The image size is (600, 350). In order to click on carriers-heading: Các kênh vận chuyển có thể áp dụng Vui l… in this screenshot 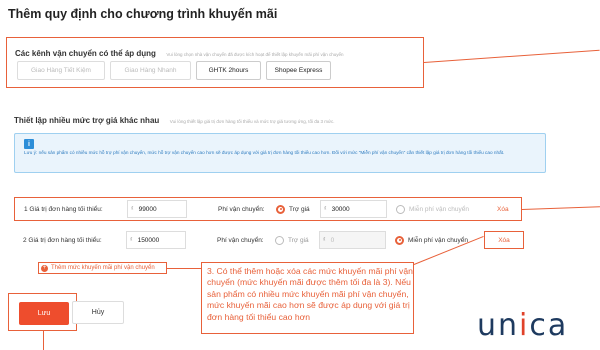, I will do `click(179, 52)`.